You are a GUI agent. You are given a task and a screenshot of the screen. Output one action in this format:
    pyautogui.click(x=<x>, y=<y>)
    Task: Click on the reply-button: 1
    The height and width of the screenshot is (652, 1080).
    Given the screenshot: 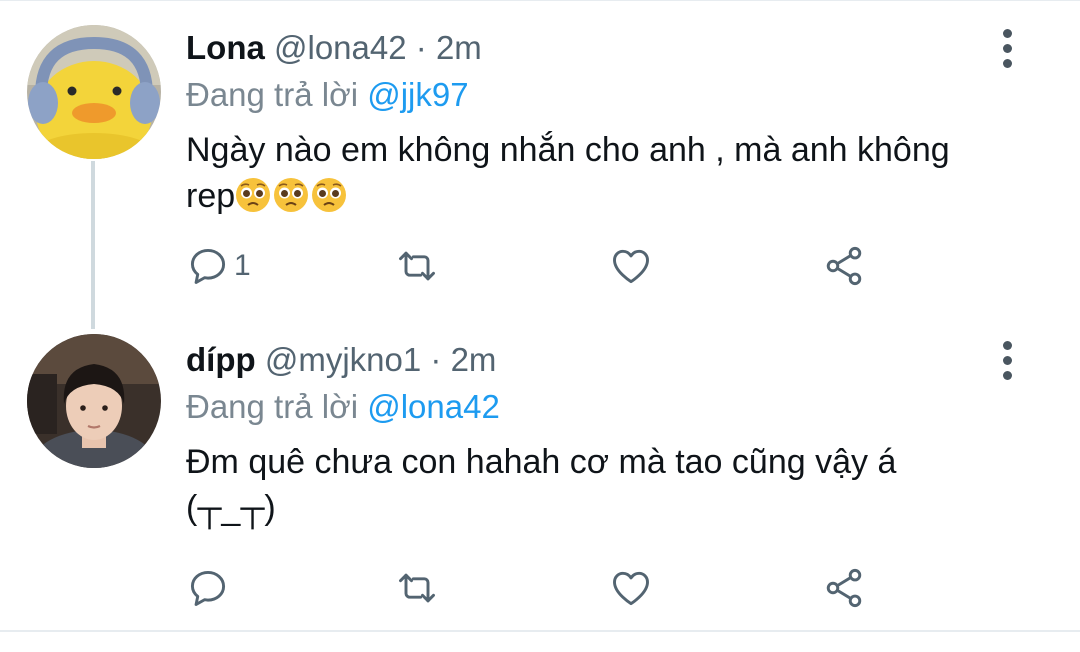 What is the action you would take?
    pyautogui.click(x=218, y=266)
    